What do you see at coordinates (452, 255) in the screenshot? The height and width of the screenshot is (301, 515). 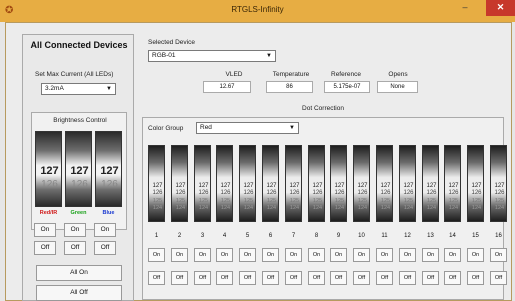 I see `channel-on-button-14: On` at bounding box center [452, 255].